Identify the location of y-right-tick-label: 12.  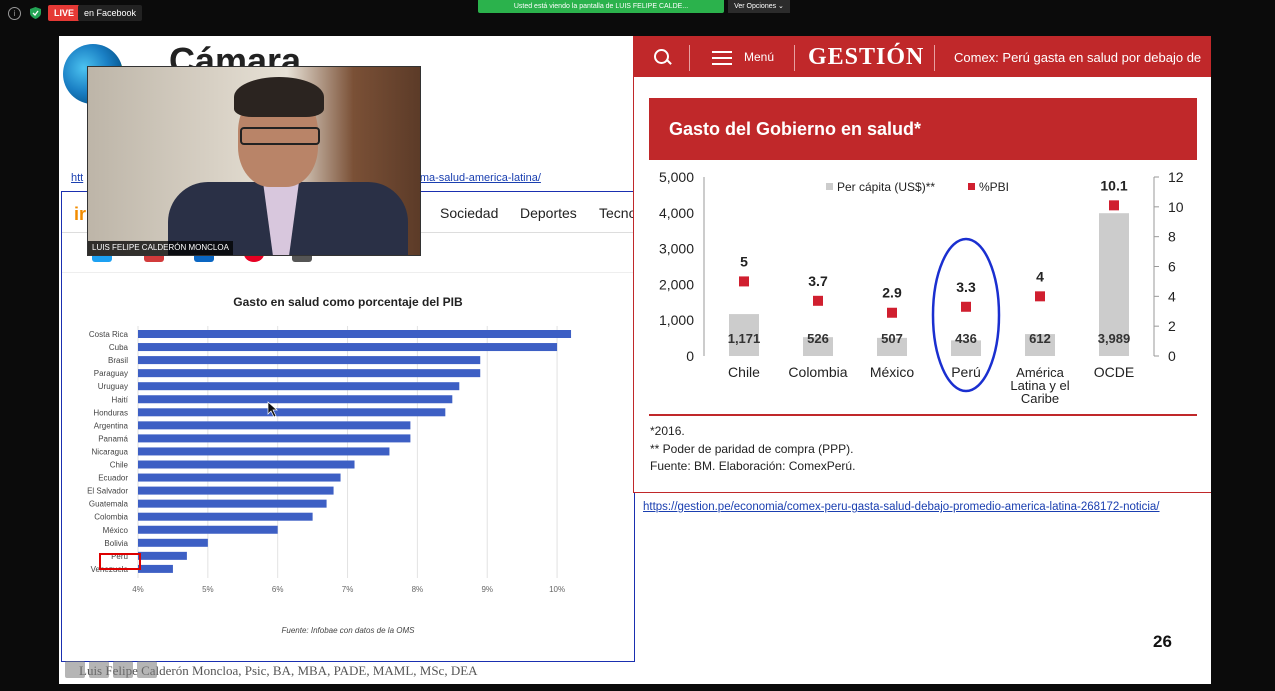
(1176, 177).